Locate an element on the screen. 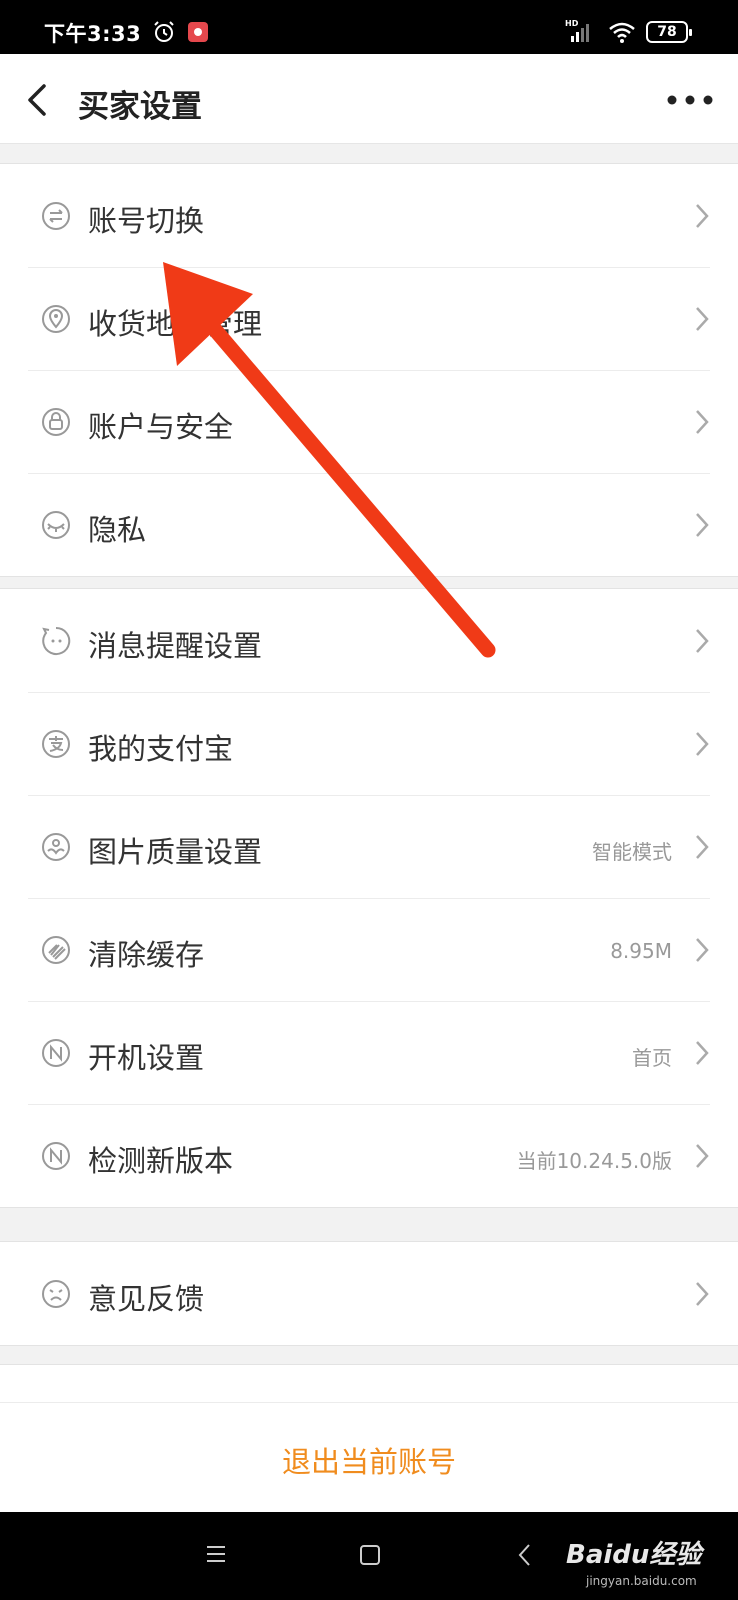 The image size is (738, 1600). app-header: 买家设置 is located at coordinates (369, 99).